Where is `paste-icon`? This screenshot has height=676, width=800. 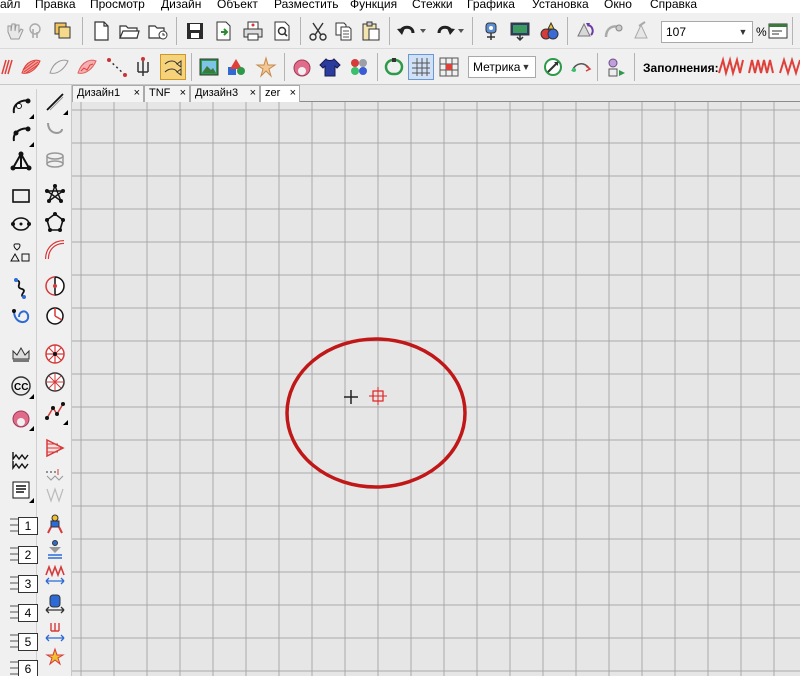
paste-icon is located at coordinates (371, 31).